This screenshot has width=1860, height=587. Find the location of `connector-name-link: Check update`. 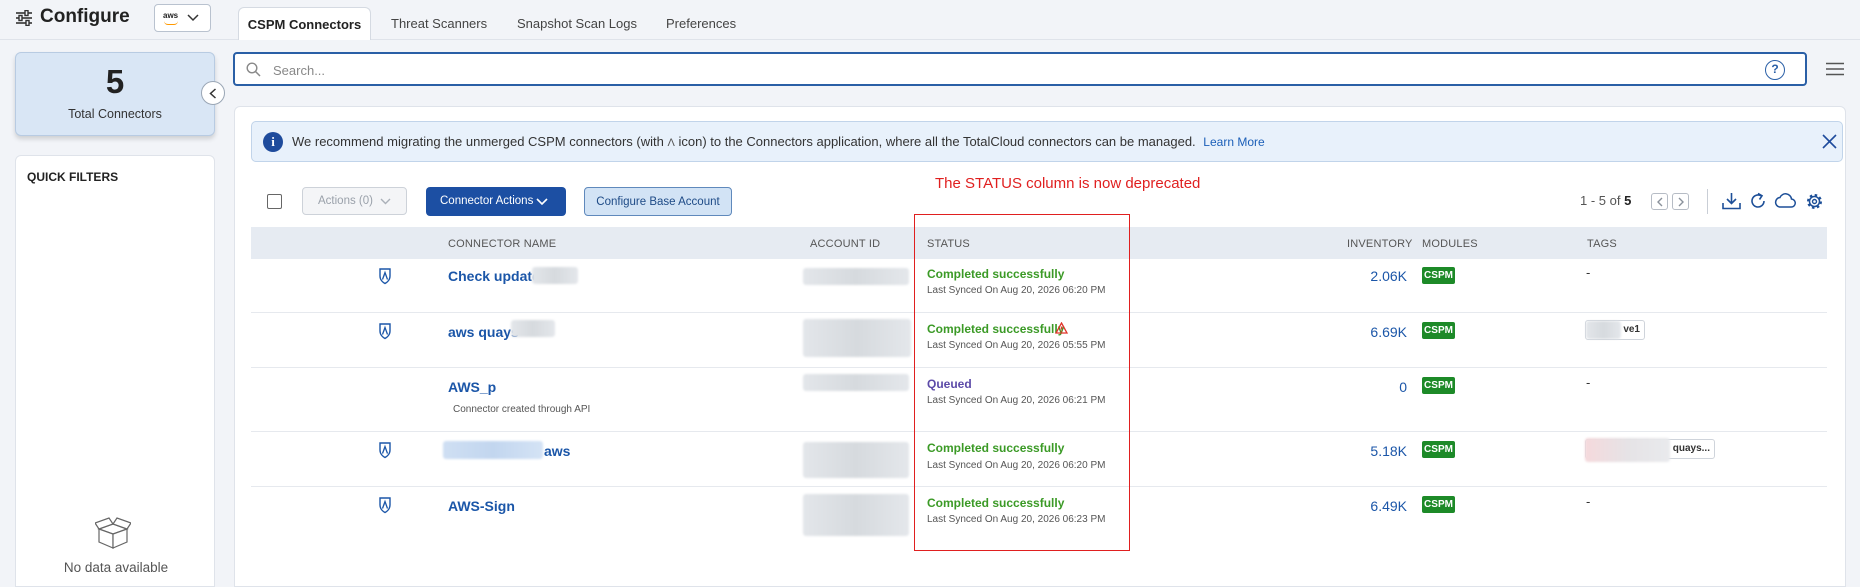

connector-name-link: Check update is located at coordinates (494, 276).